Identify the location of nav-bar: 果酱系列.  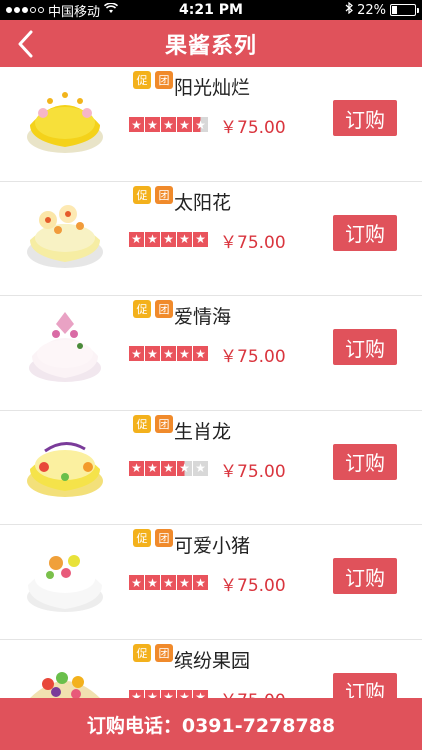
(211, 43).